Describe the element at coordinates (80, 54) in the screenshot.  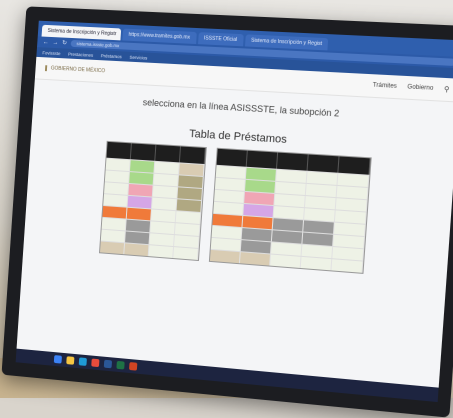
I see `bookmark-item: Prestaciones` at that location.